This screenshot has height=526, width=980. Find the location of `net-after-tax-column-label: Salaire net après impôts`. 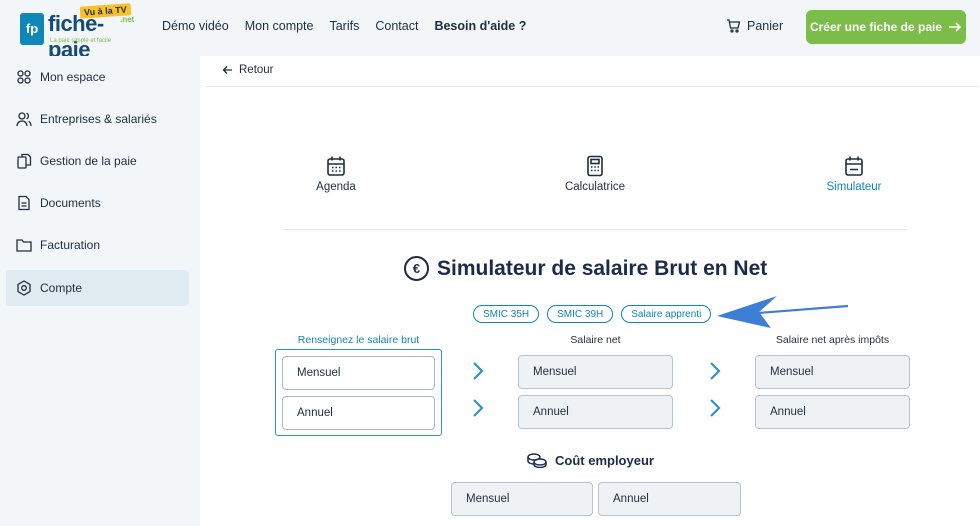

net-after-tax-column-label: Salaire net après impôts is located at coordinates (832, 340).